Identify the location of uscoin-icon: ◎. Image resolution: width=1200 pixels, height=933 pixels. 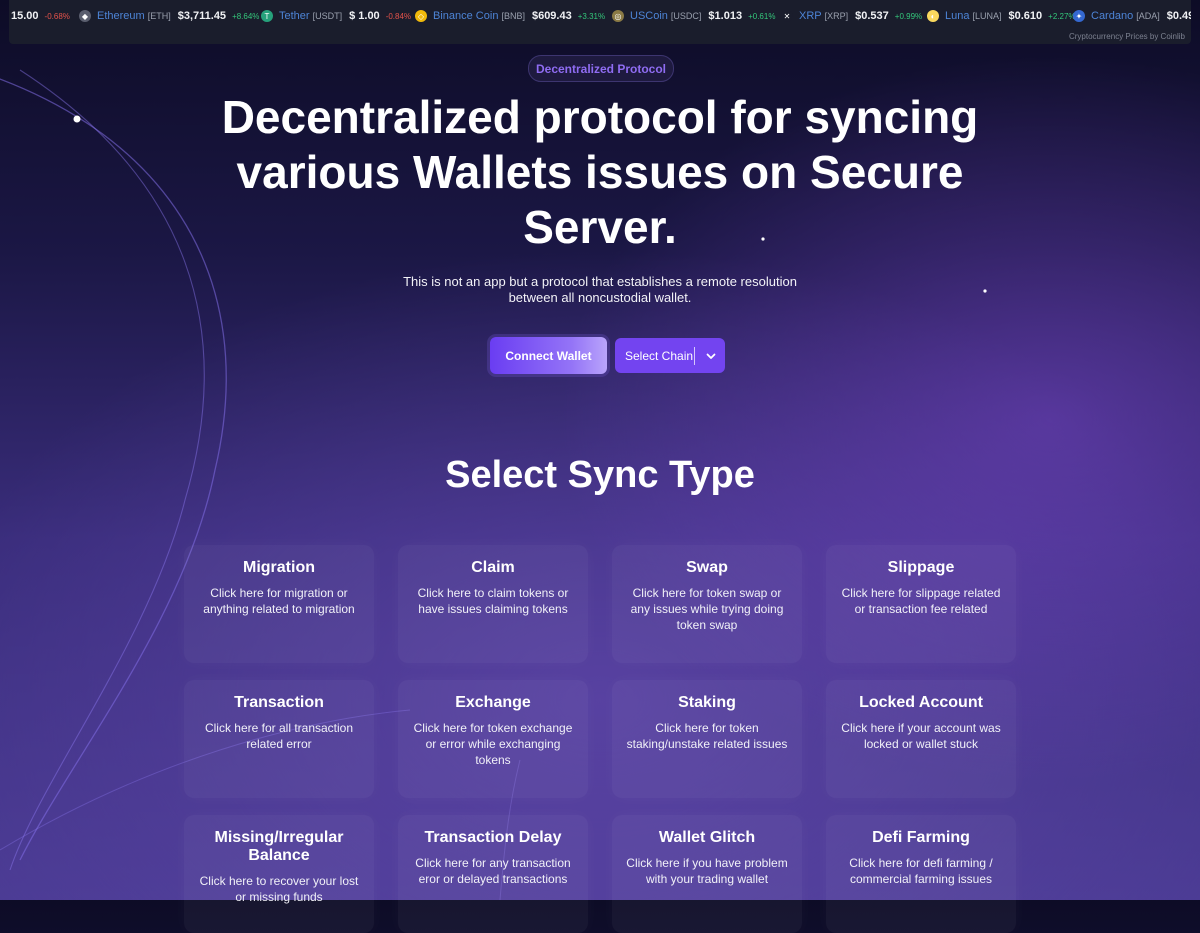
(618, 16).